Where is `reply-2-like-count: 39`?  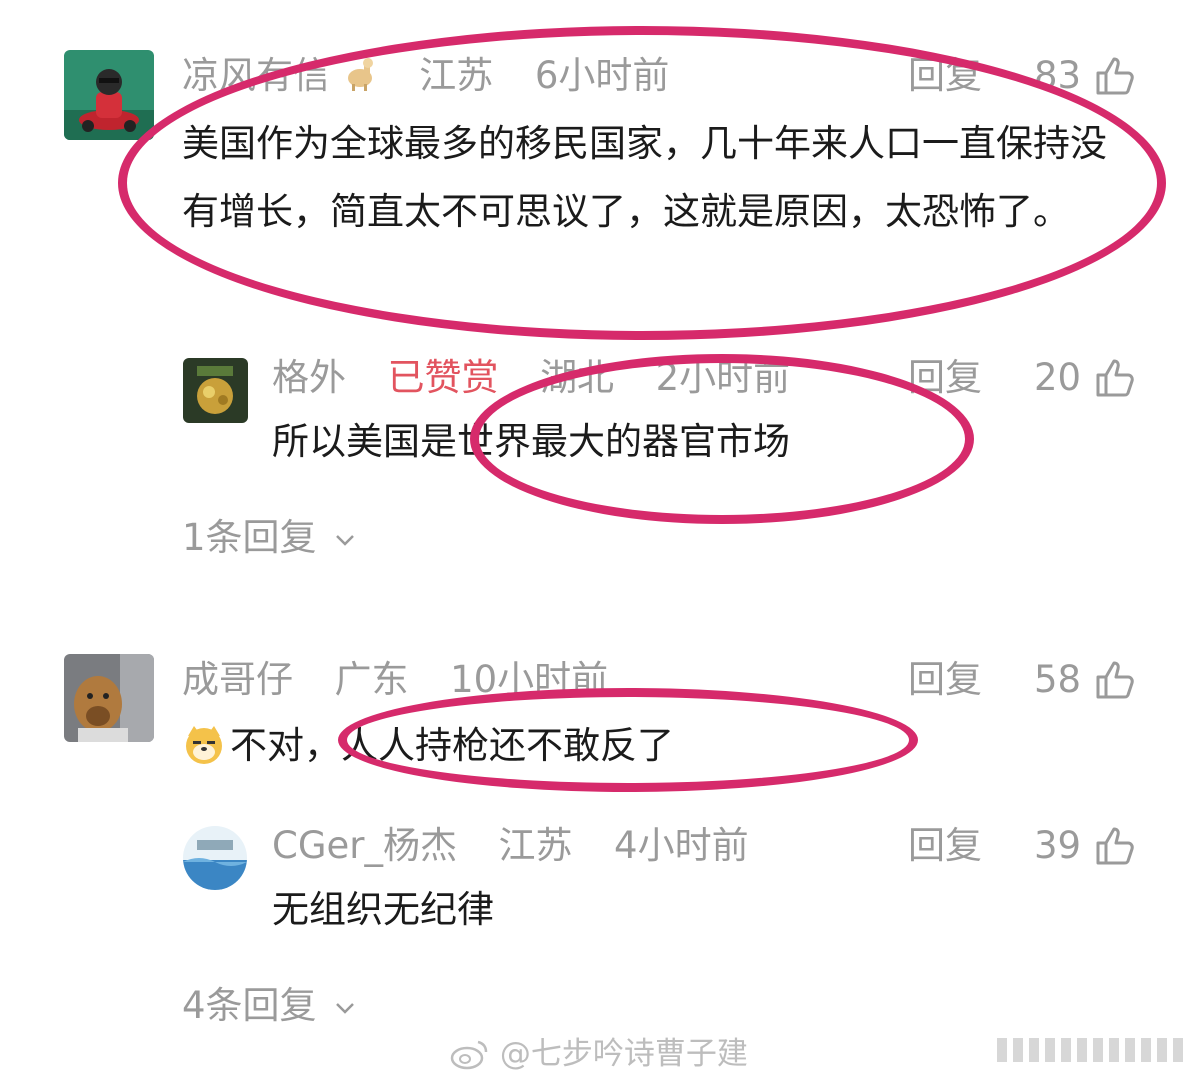
reply-2-like-count: 39 is located at coordinates (1058, 845).